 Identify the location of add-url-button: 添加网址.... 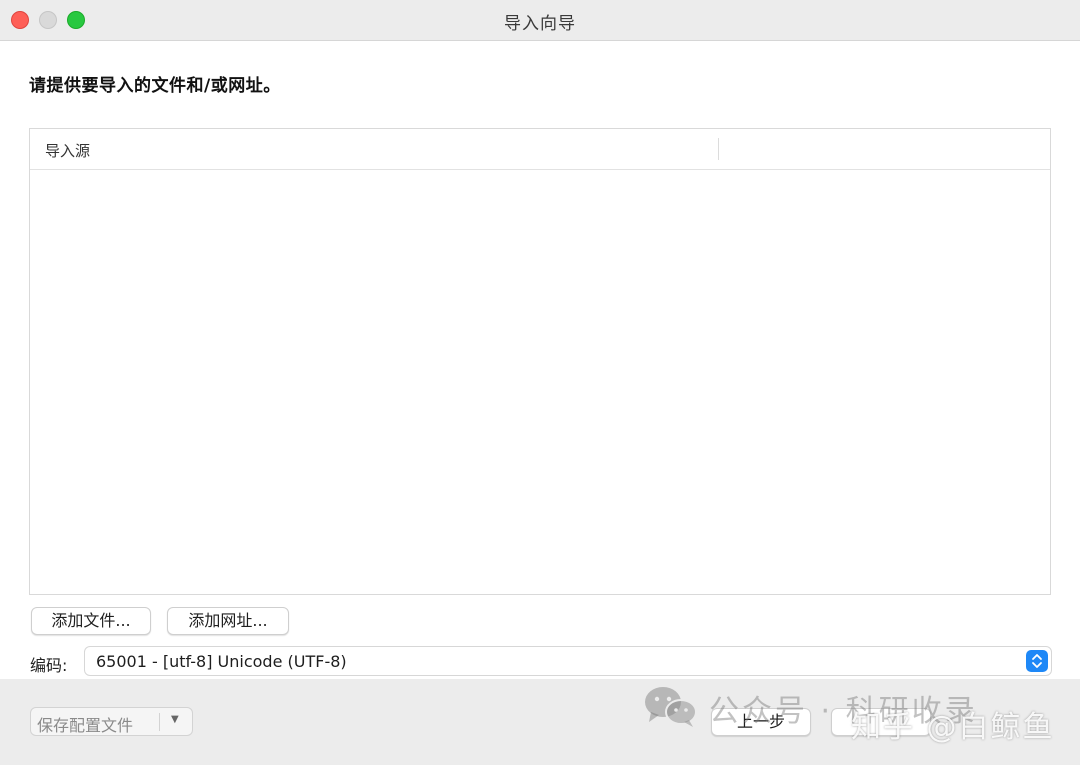
(228, 621).